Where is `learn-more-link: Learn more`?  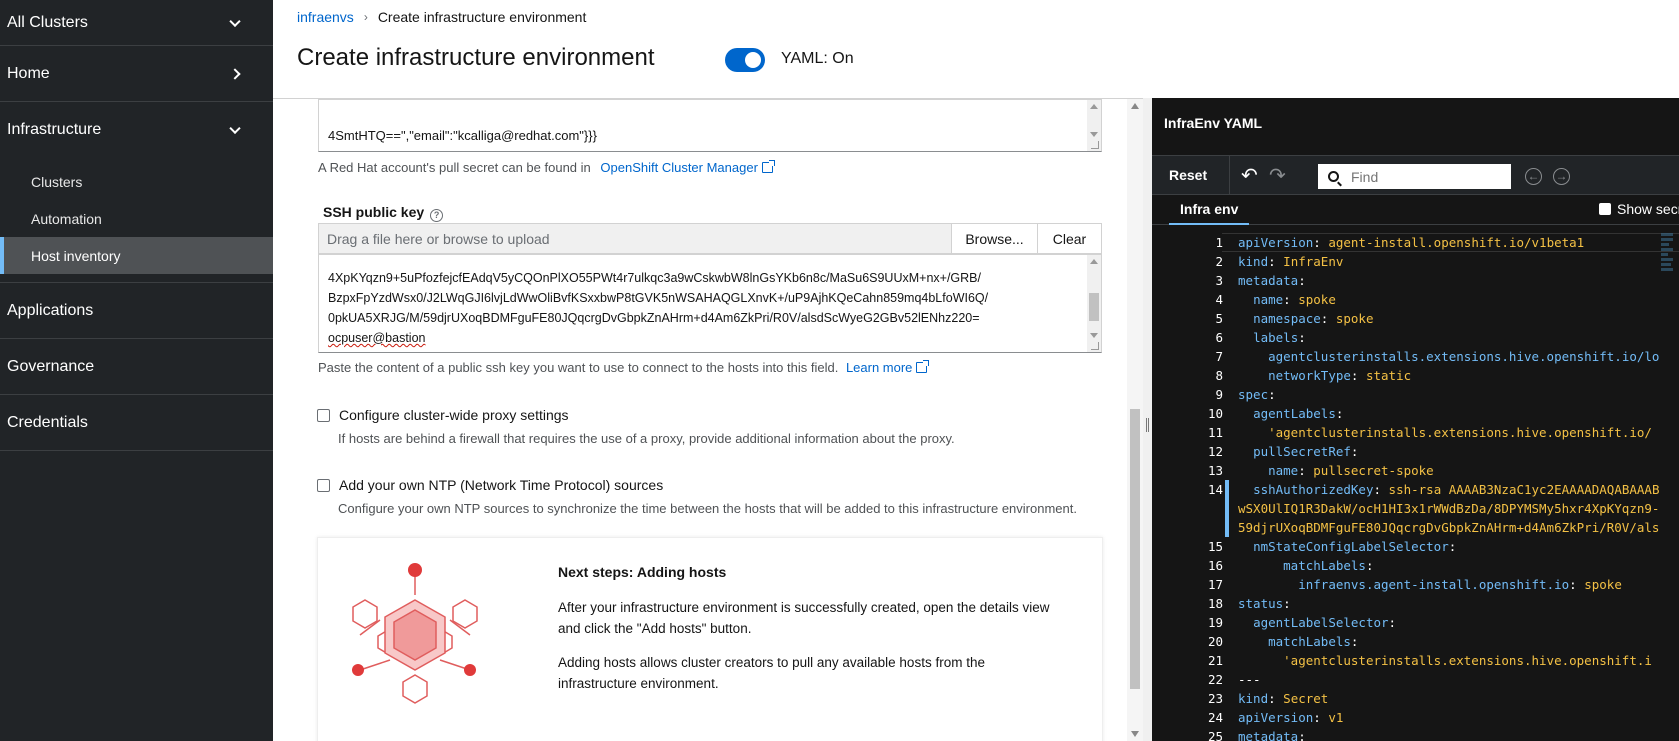
learn-more-link: Learn more is located at coordinates (887, 367).